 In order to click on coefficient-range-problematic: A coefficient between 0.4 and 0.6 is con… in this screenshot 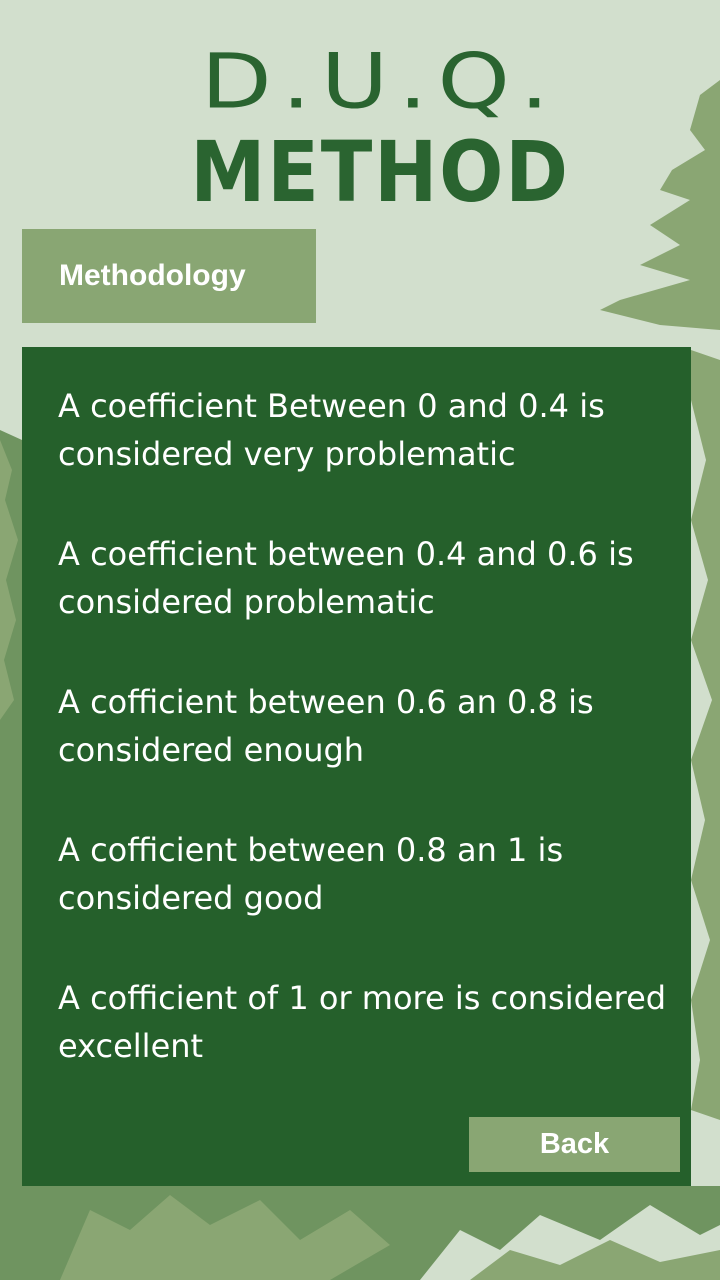, I will do `click(346, 578)`.